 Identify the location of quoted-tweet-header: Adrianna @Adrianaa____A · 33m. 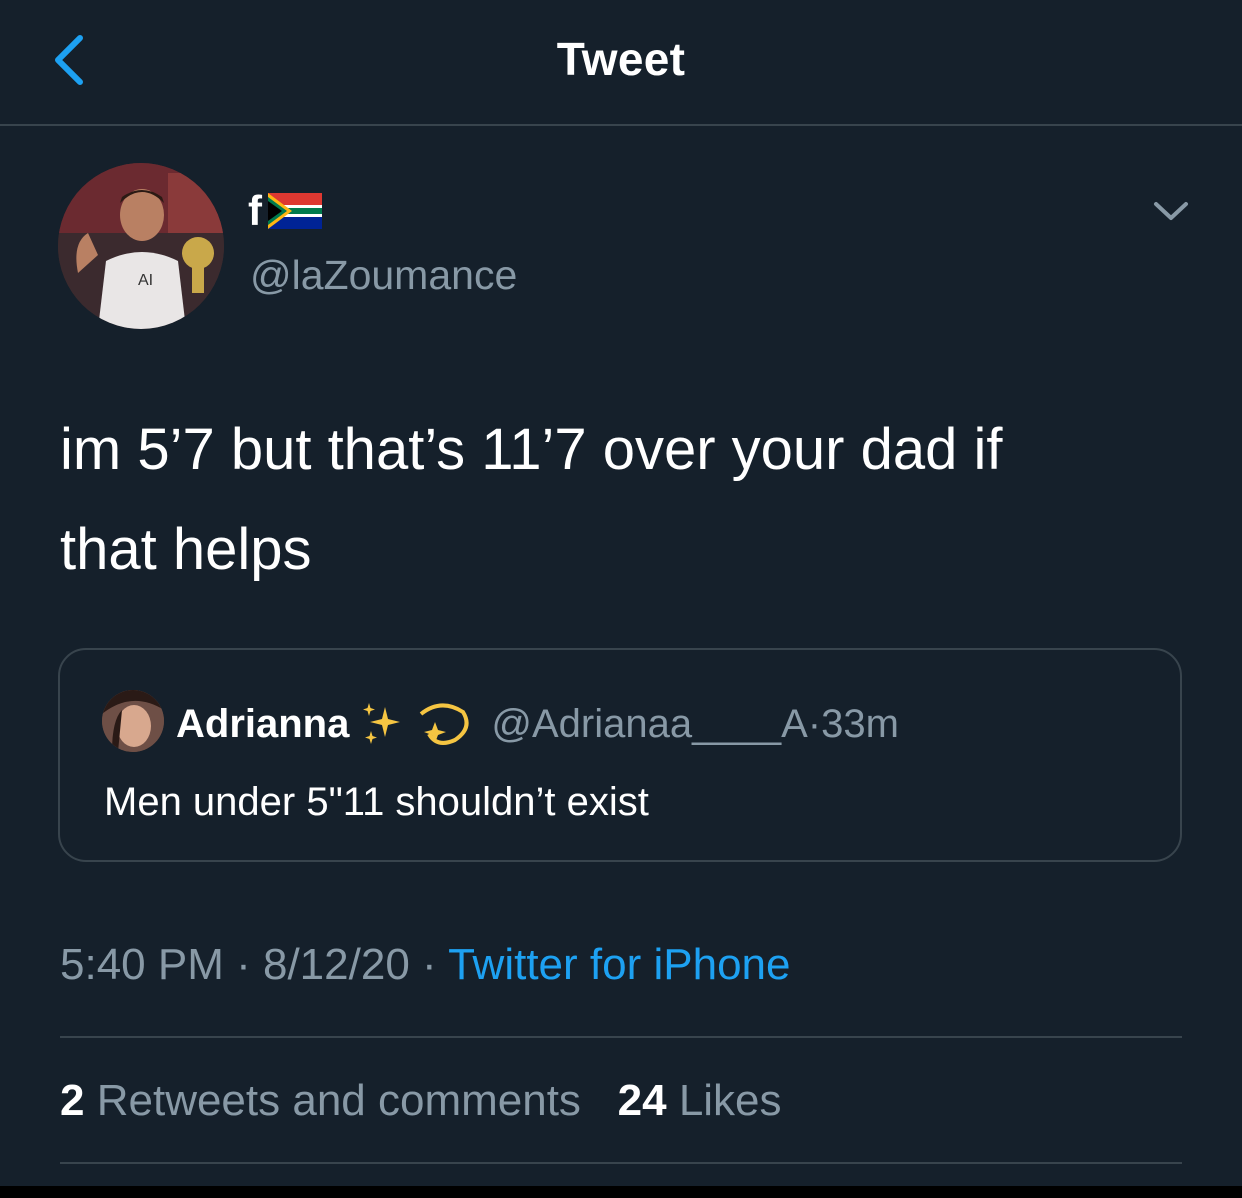
(537, 724).